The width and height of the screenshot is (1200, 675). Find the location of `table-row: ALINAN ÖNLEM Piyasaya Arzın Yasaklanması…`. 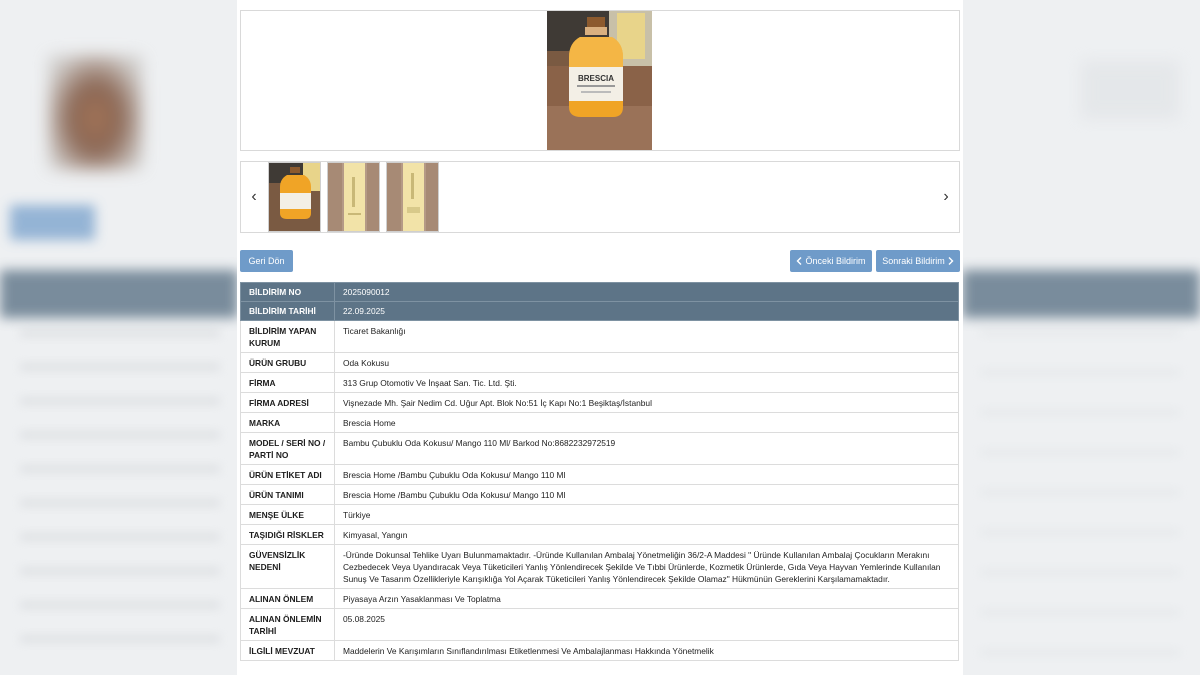

table-row: ALINAN ÖNLEM Piyasaya Arzın Yasaklanması… is located at coordinates (599, 598).